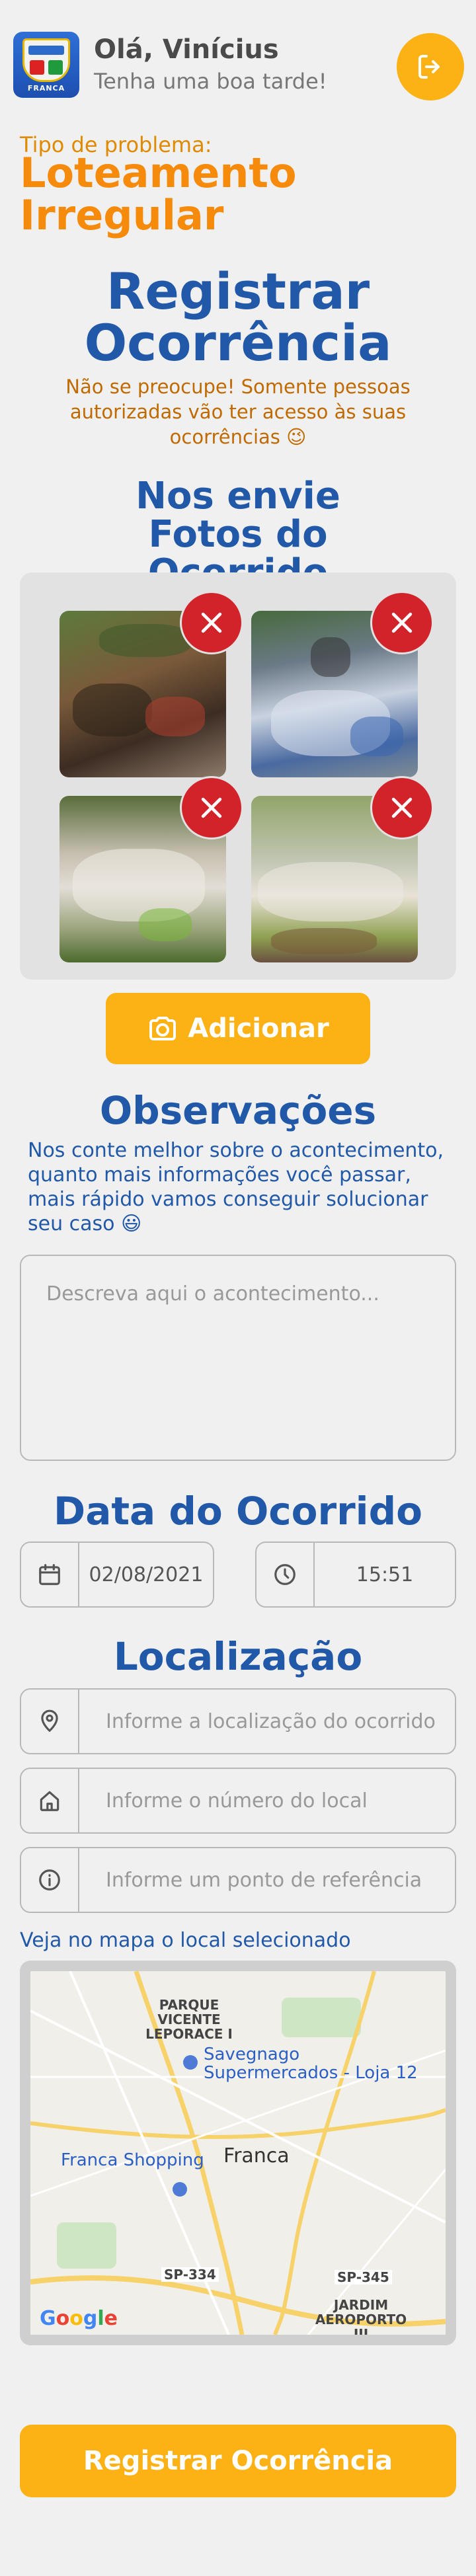  What do you see at coordinates (363, 2277) in the screenshot?
I see `map-label-sp345: SP-345` at bounding box center [363, 2277].